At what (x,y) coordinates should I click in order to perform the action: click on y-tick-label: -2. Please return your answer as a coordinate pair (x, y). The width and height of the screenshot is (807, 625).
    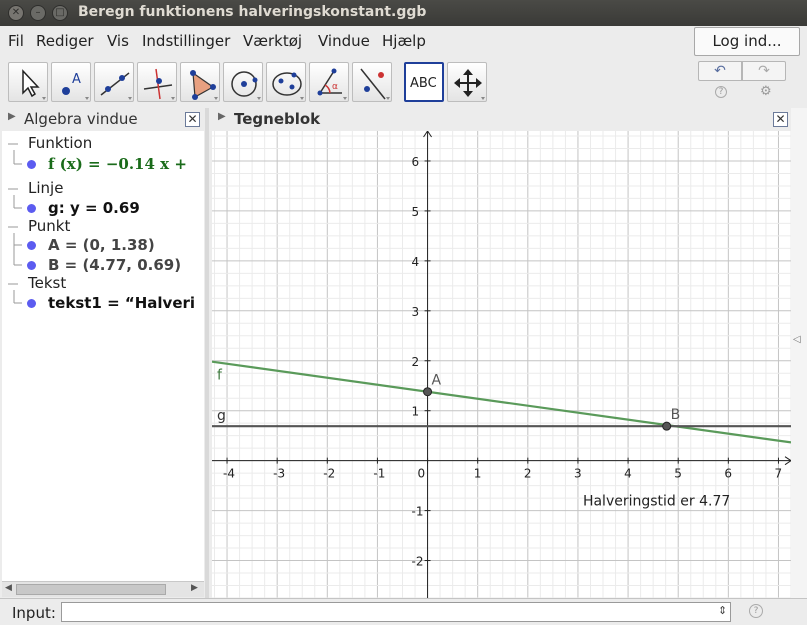
    Looking at the image, I should click on (418, 562).